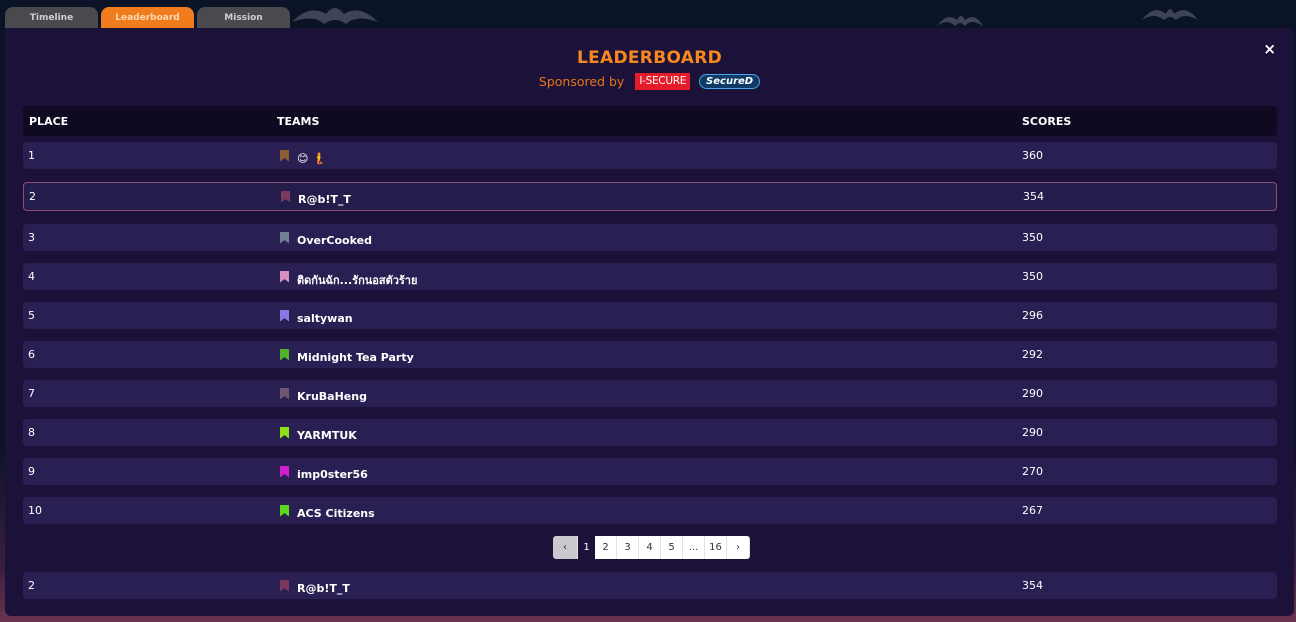  I want to click on place-cell: 10, so click(35, 510).